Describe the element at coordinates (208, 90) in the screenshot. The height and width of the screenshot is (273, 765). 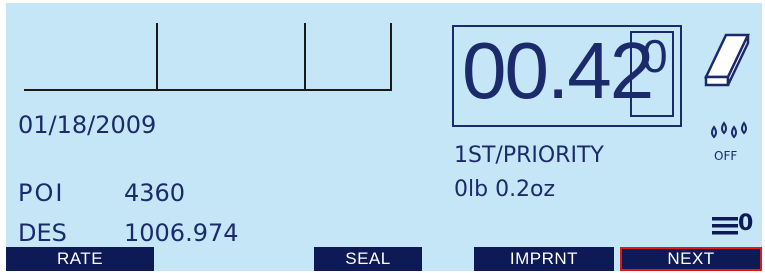
I see `frame-line-horizontal` at that location.